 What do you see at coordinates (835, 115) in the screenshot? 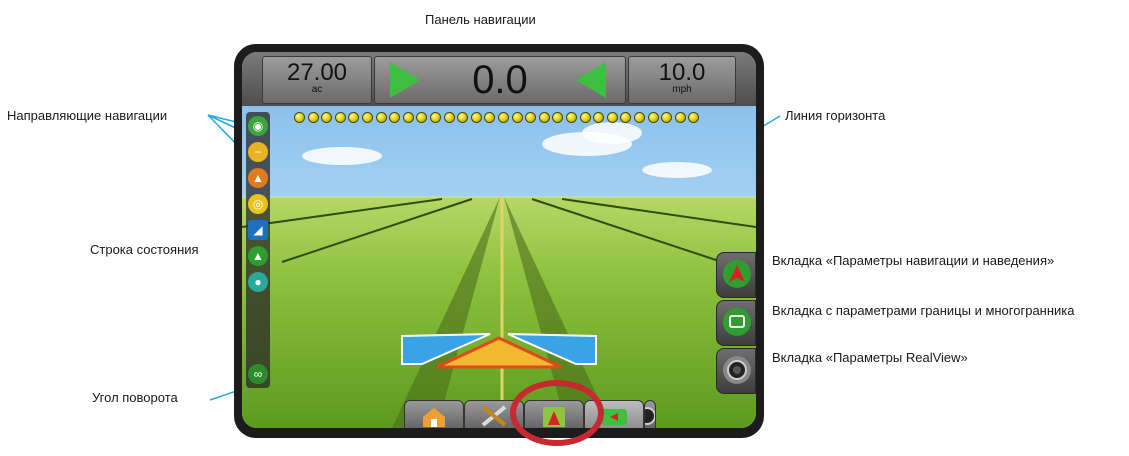
I see `callout-horizon: Линия горизонта` at bounding box center [835, 115].